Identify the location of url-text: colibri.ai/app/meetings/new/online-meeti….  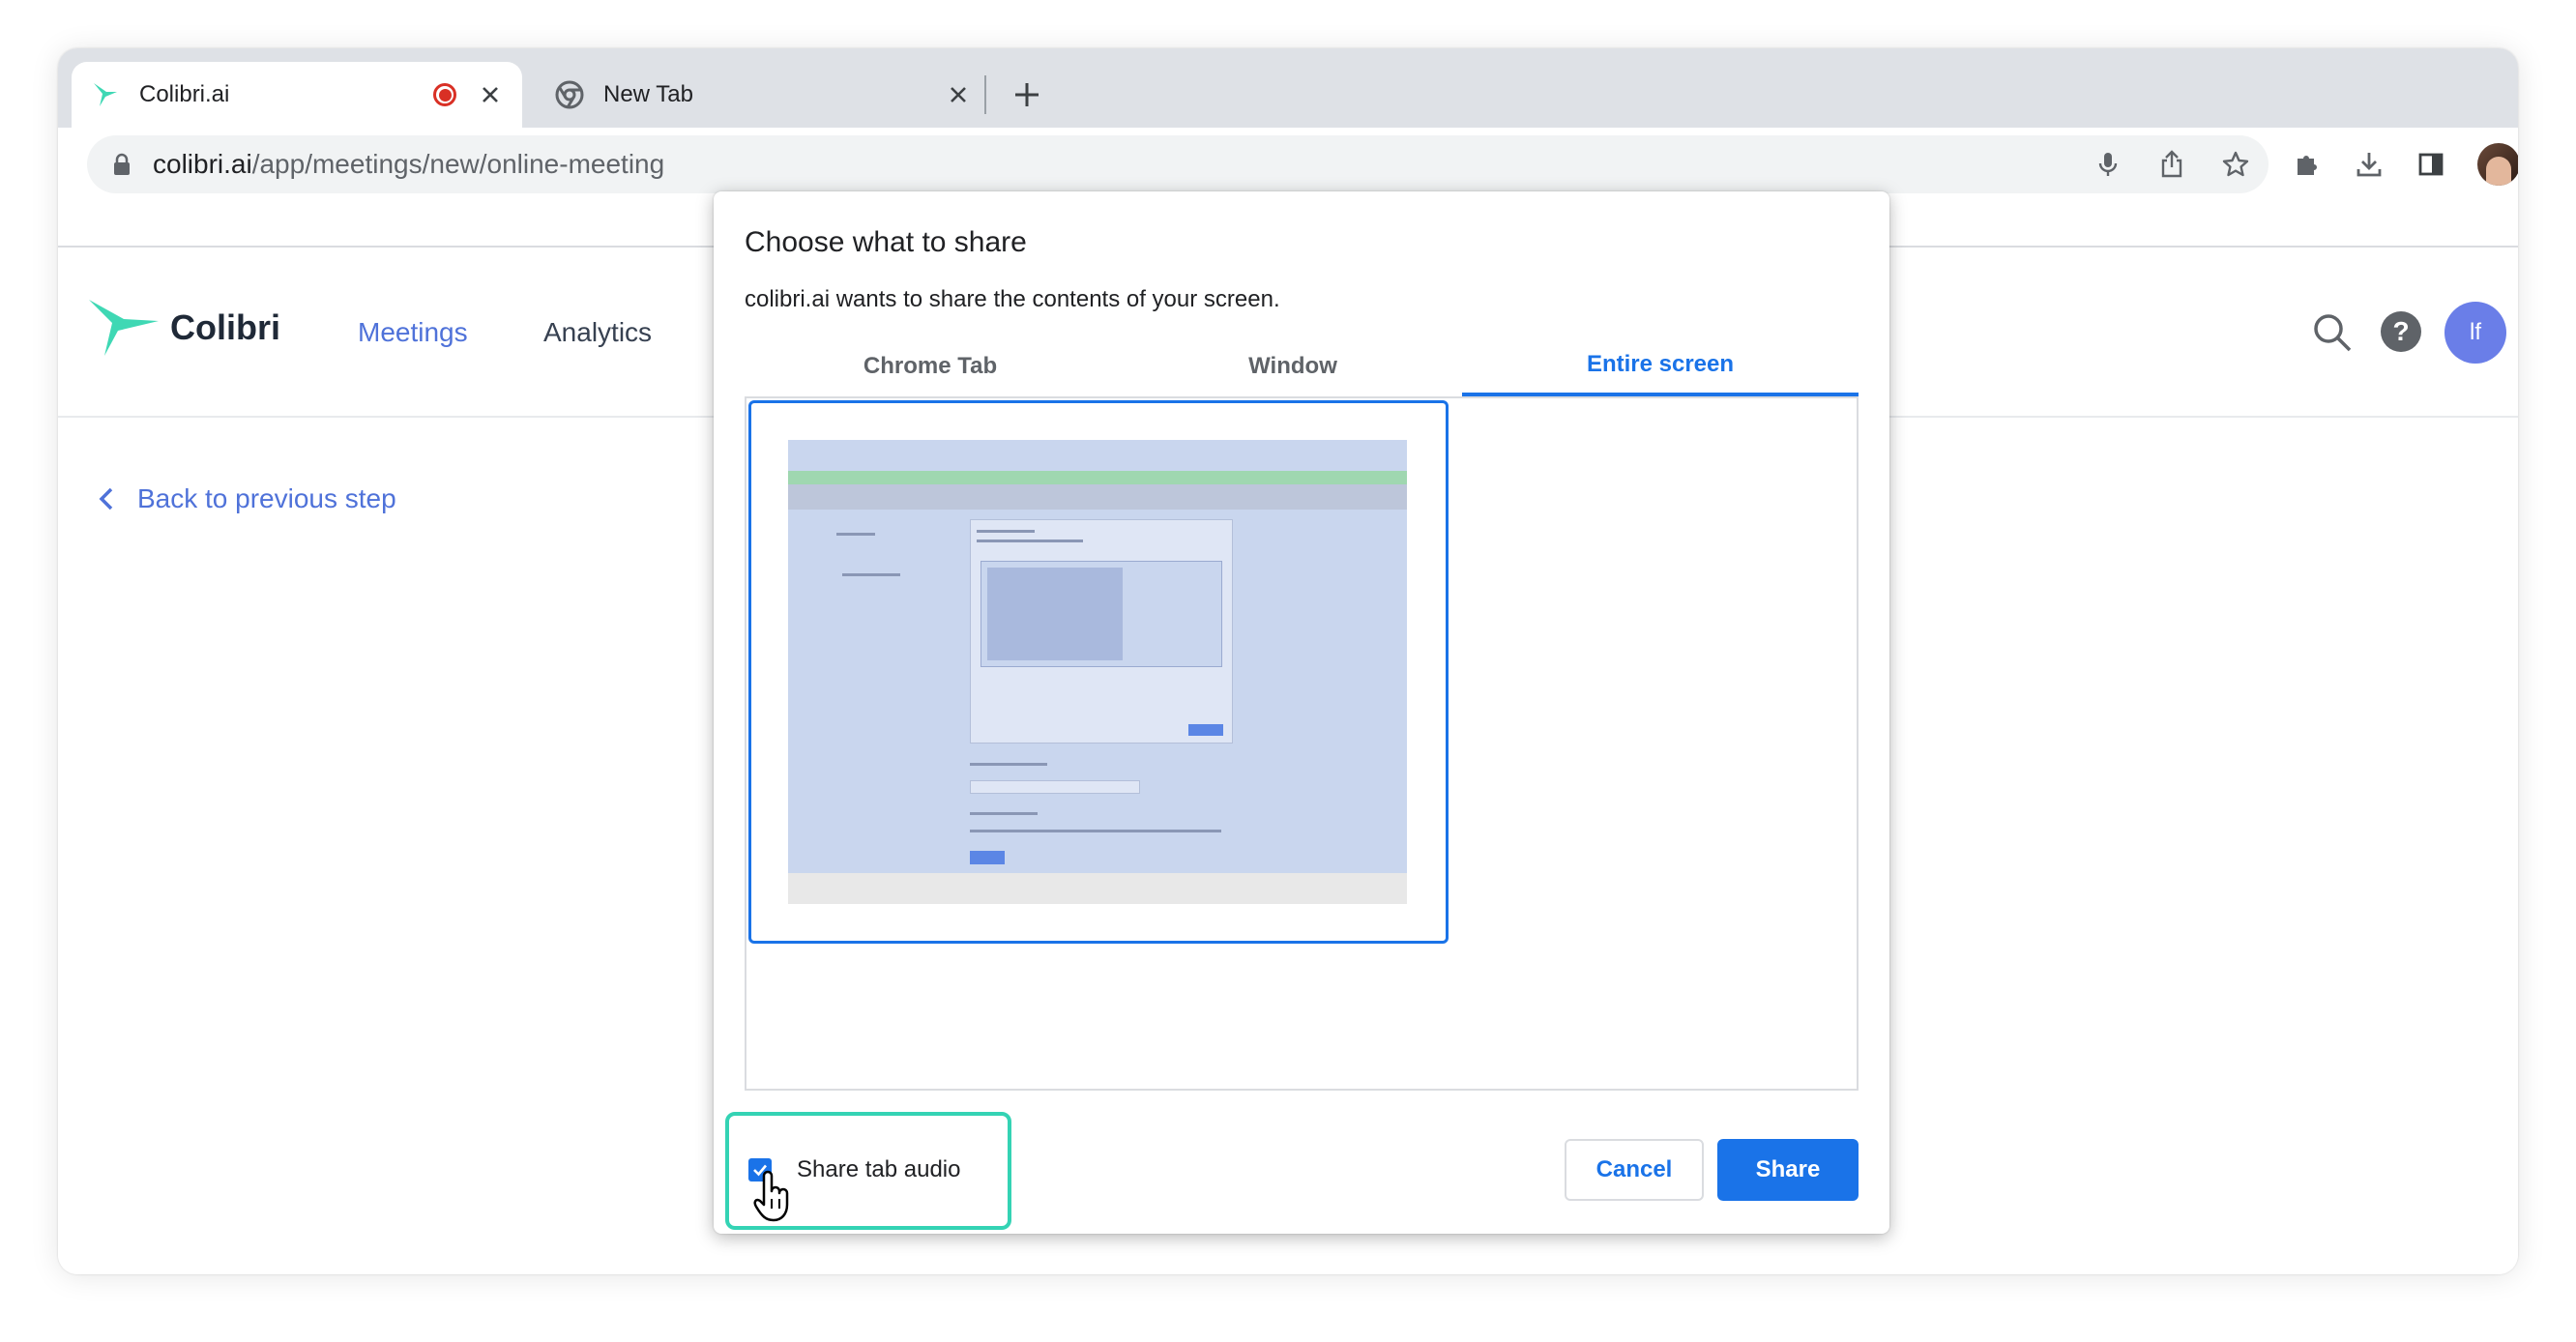
(409, 164).